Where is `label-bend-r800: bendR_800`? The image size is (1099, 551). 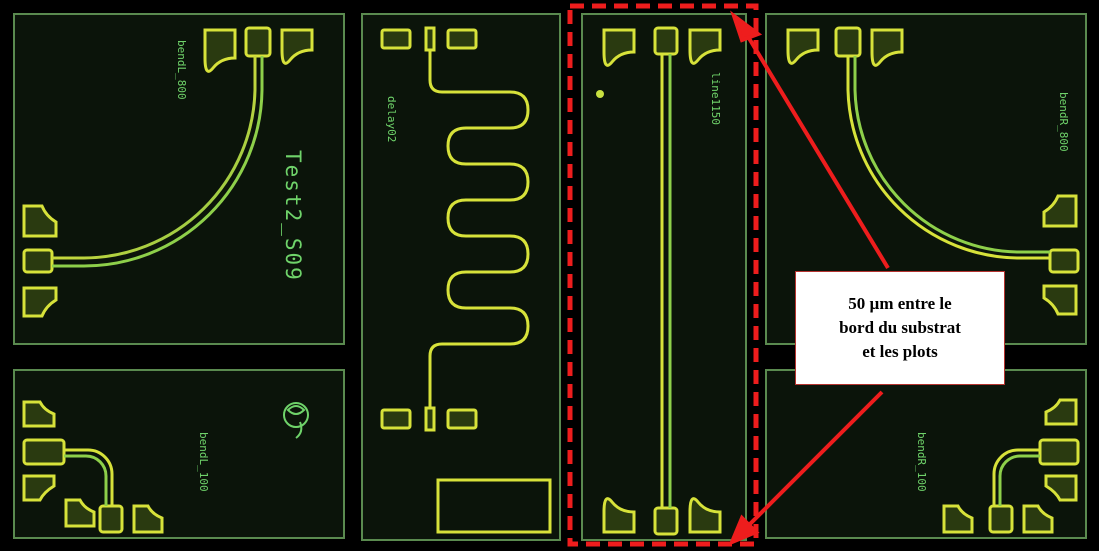
label-bend-r800: bendR_800 is located at coordinates (1063, 122).